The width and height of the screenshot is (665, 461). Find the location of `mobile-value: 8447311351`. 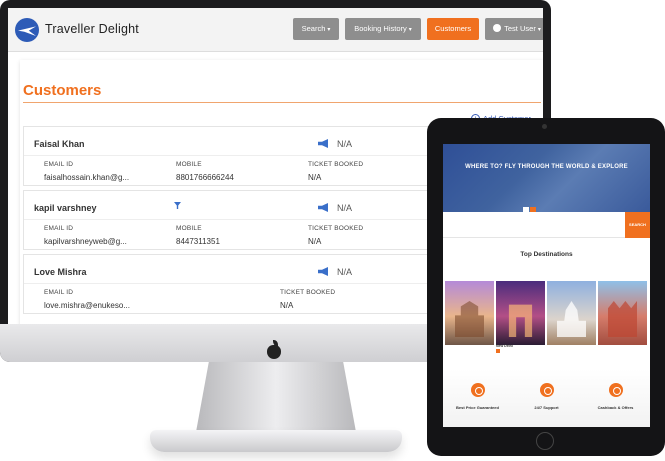

mobile-value: 8447311351 is located at coordinates (198, 241).